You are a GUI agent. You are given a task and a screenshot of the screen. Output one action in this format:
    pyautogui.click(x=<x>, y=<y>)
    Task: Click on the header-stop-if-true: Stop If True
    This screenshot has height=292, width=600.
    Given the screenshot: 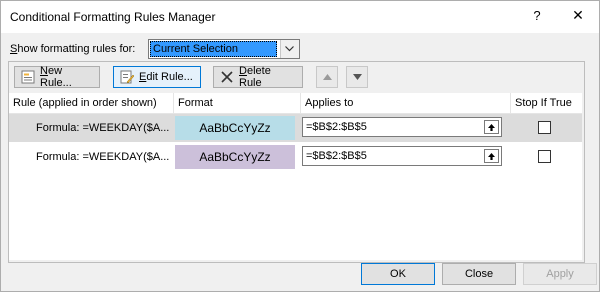 What is the action you would take?
    pyautogui.click(x=543, y=103)
    